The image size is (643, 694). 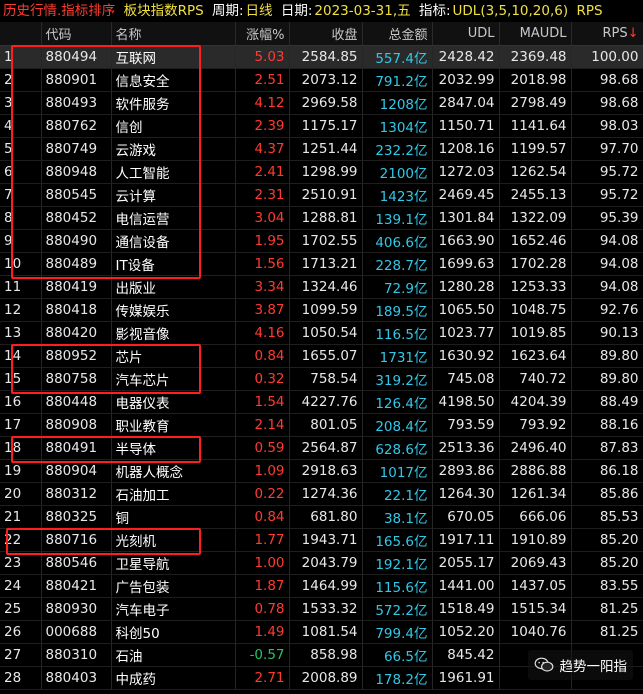 I want to click on udl-value: 4198.50, so click(x=466, y=402).